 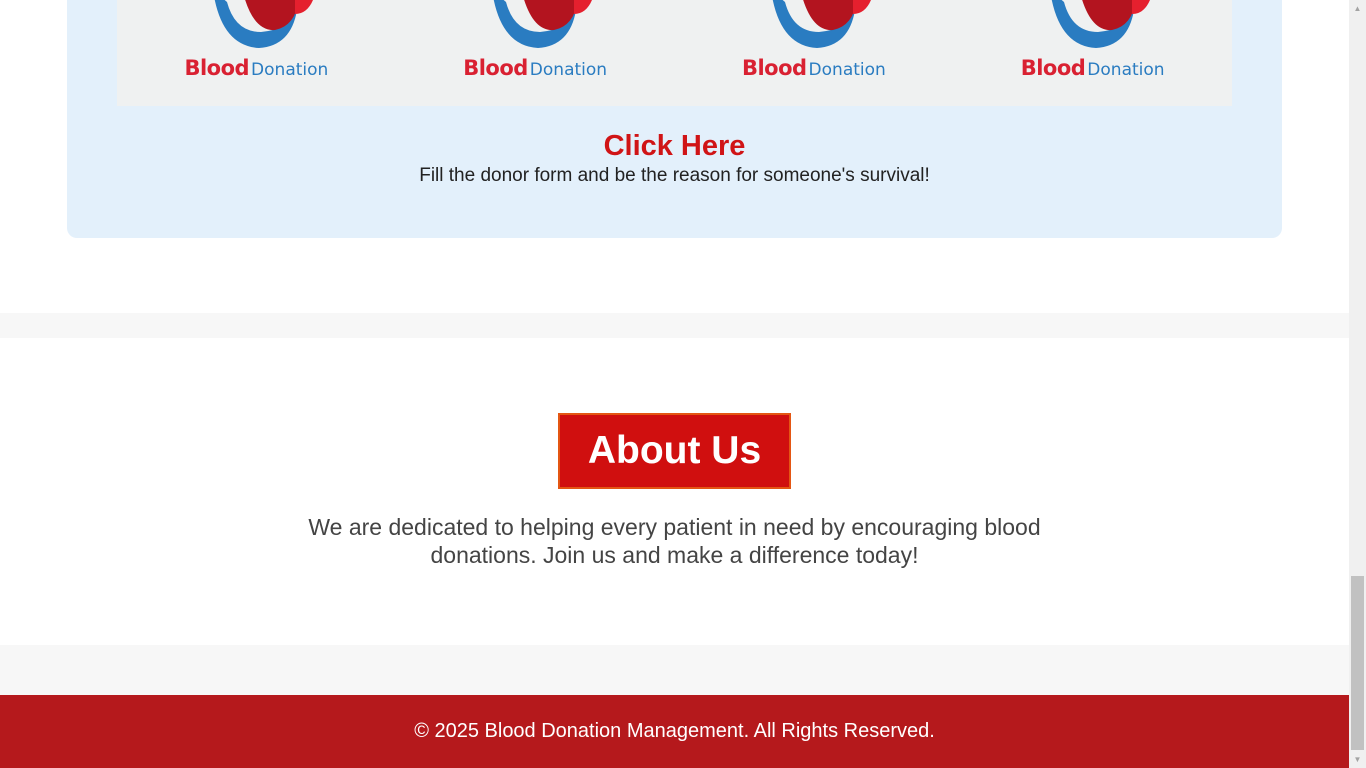 What do you see at coordinates (1357, 384) in the screenshot?
I see `vertical-scrollbar: ▲ ▼` at bounding box center [1357, 384].